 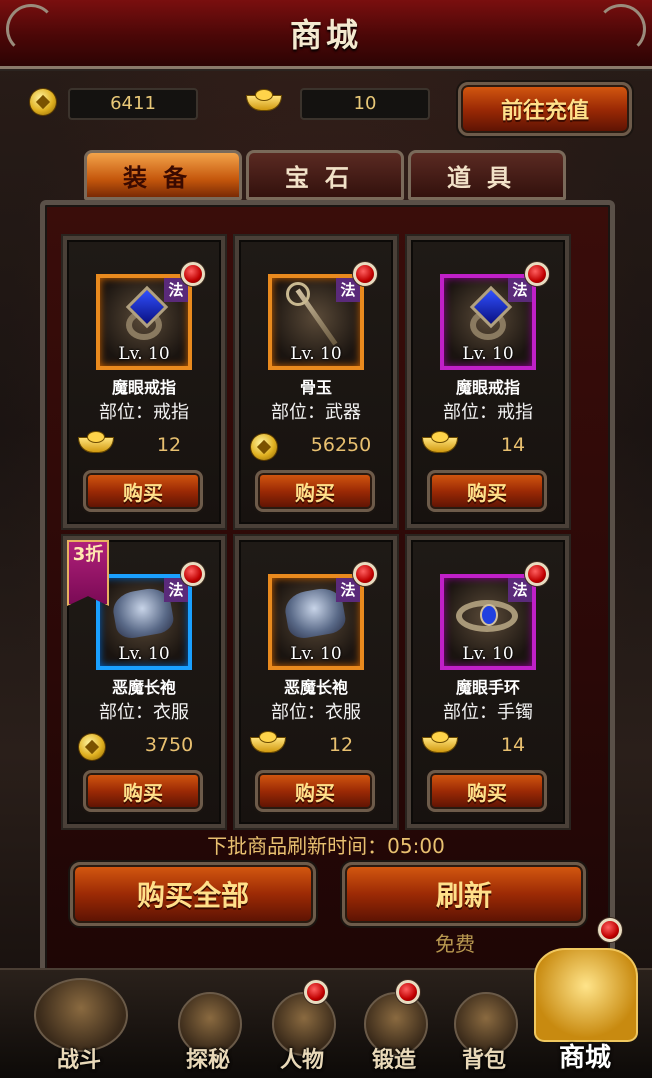 I want to click on shop-item-card: 法 Lv. 10 3折恶魔长袍部位：衣服 3750 购买, so click(x=144, y=682).